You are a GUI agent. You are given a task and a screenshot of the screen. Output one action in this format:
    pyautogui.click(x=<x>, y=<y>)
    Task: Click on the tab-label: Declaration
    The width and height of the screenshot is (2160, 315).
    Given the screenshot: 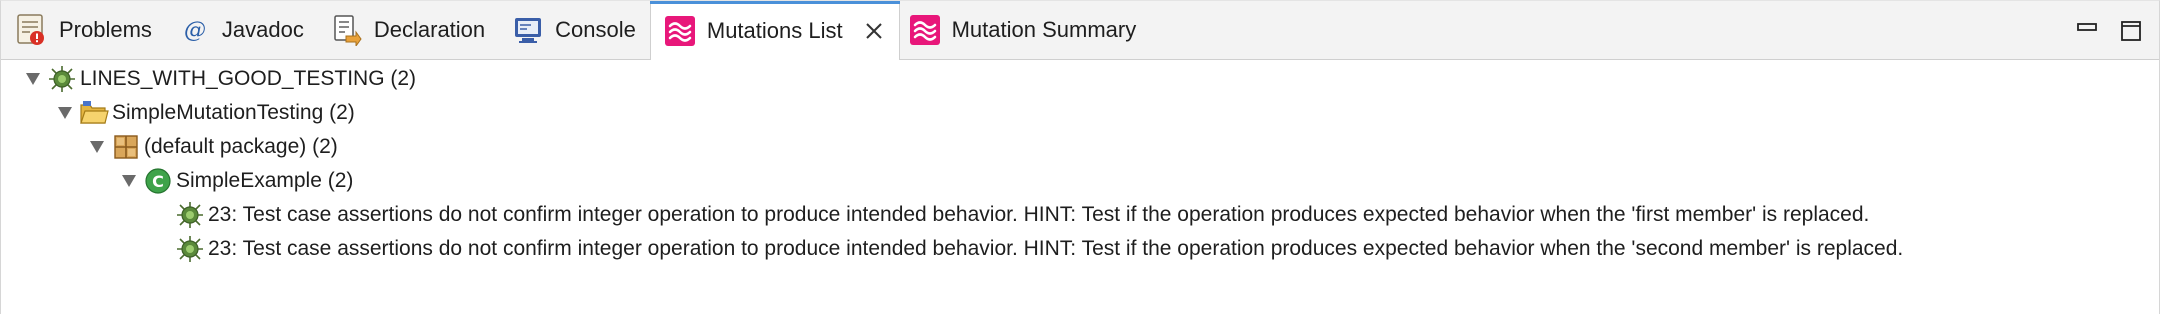 What is the action you would take?
    pyautogui.click(x=429, y=29)
    